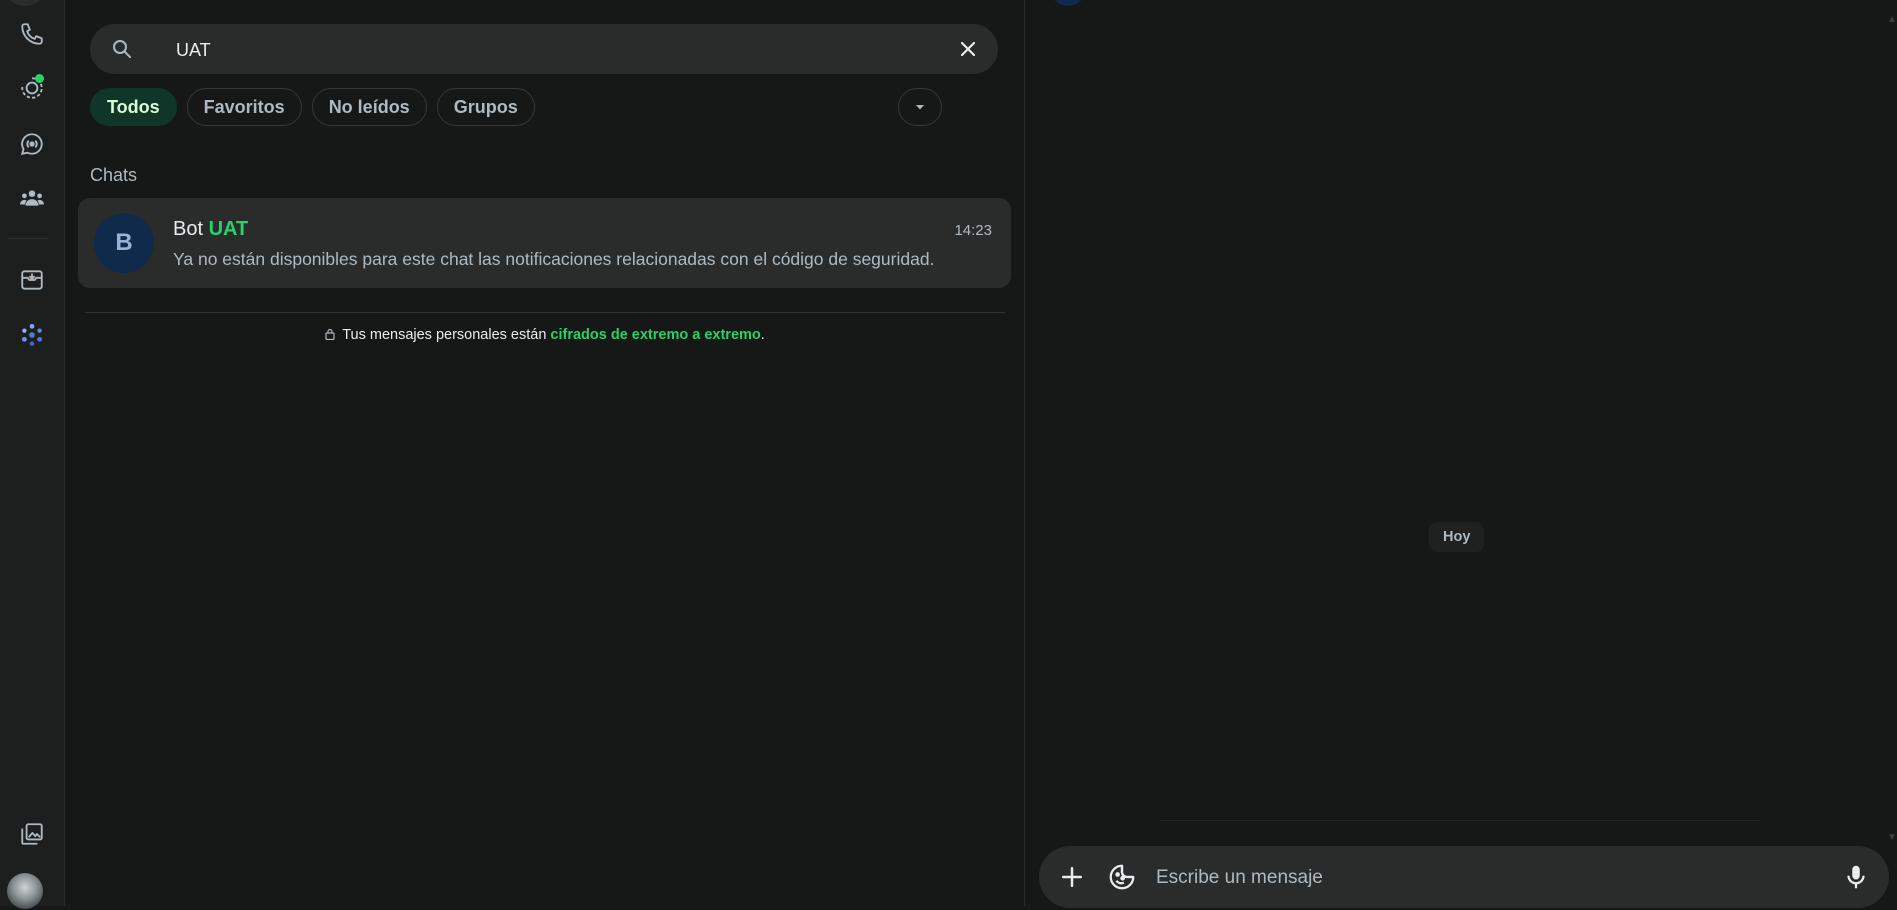 The image size is (1897, 910). Describe the element at coordinates (191, 229) in the screenshot. I see `chat-name-prefix: Bot` at that location.